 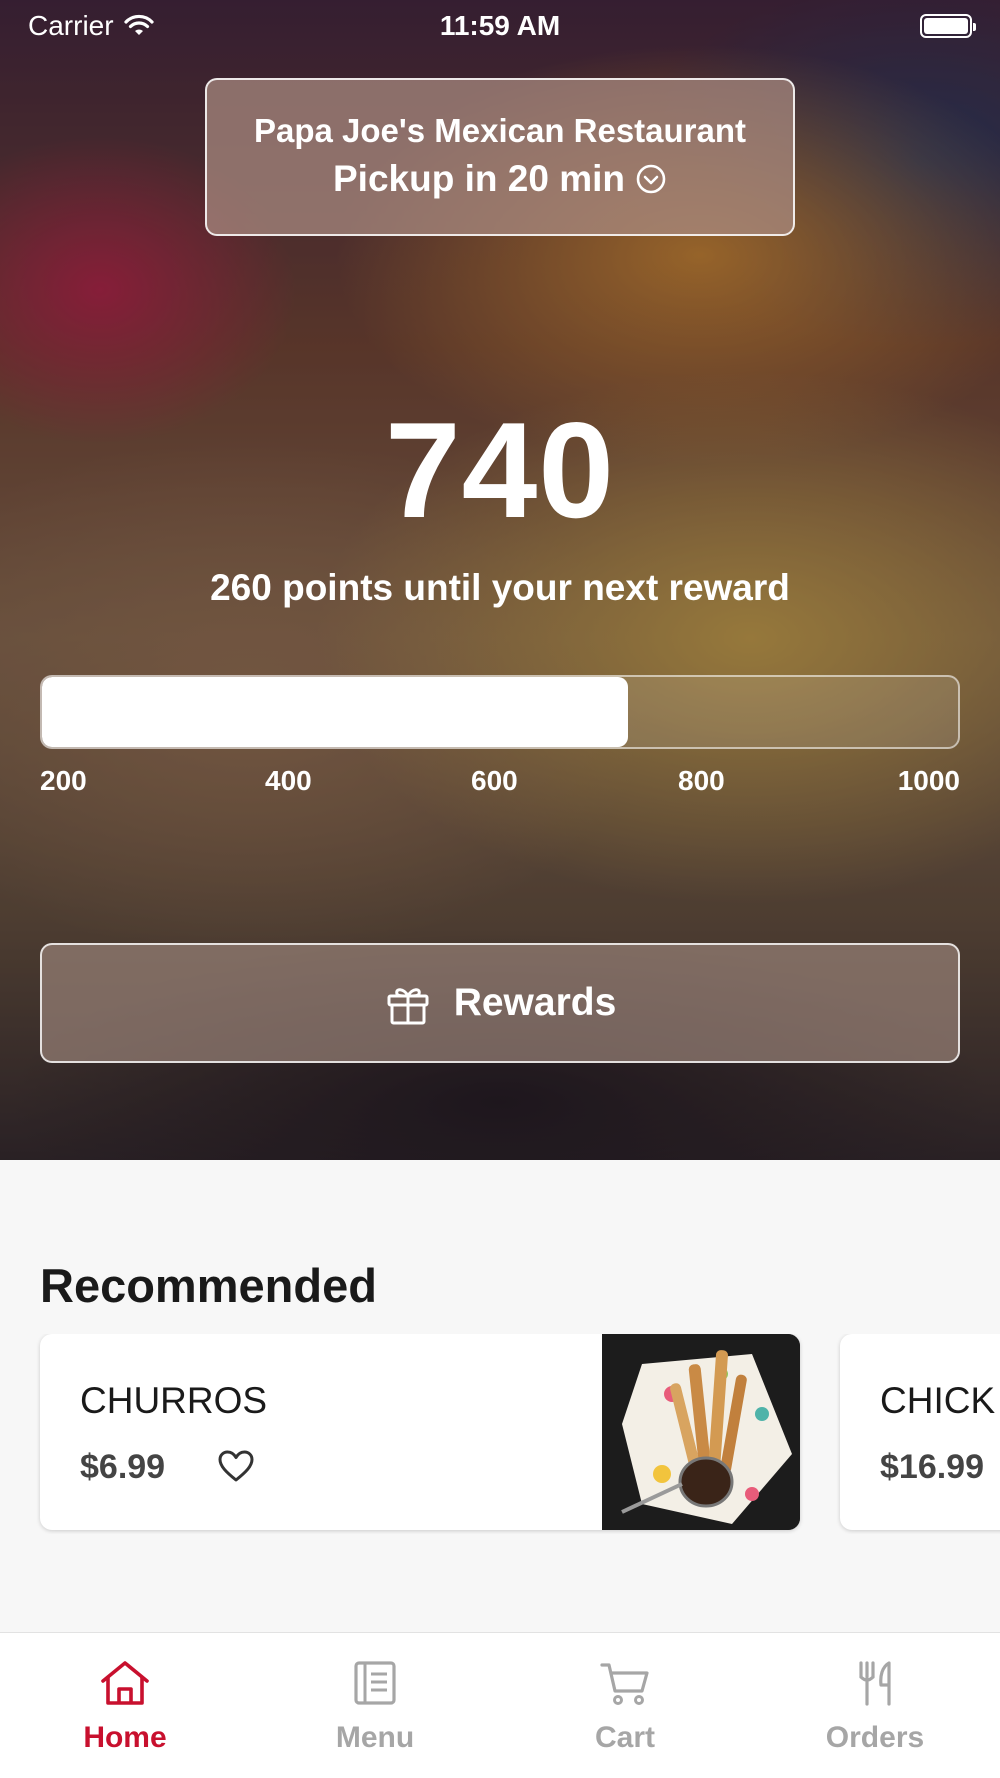 I want to click on tab-menu-label: Menu, so click(x=375, y=1737).